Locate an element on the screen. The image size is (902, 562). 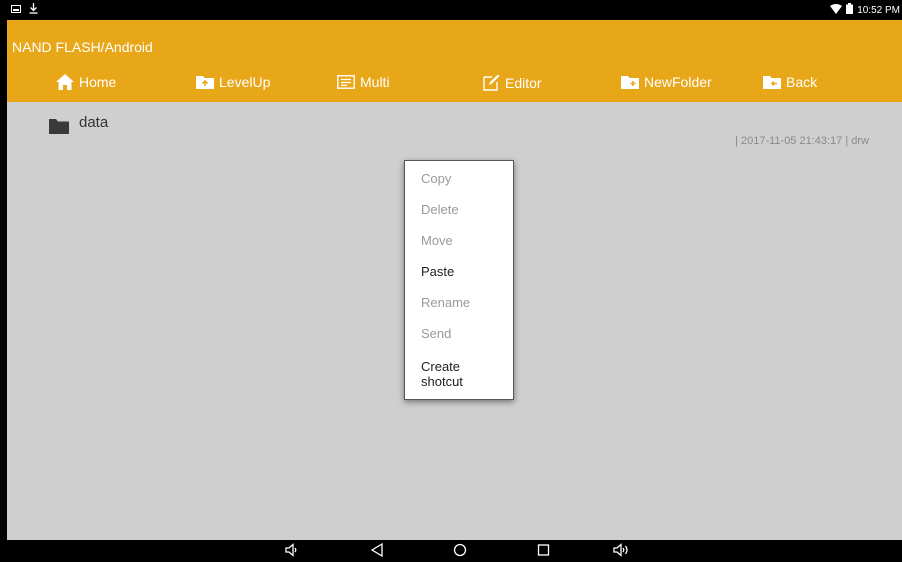
editor-label: Editor is located at coordinates (523, 82).